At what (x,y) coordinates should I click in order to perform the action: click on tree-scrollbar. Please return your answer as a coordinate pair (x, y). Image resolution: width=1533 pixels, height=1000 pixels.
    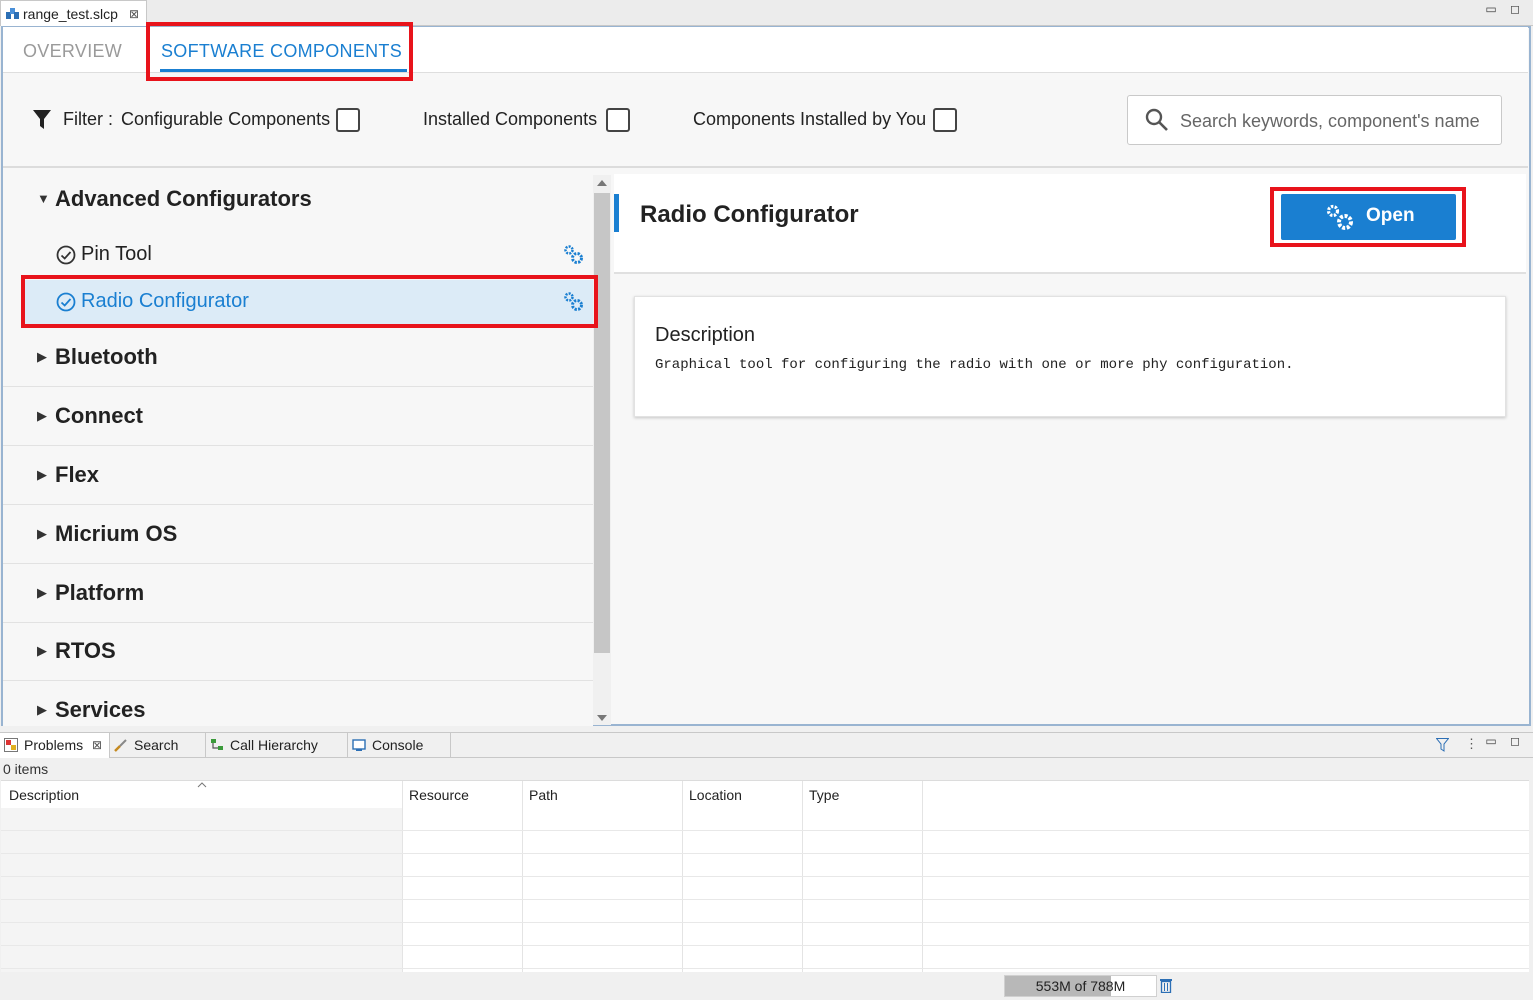
    Looking at the image, I should click on (602, 450).